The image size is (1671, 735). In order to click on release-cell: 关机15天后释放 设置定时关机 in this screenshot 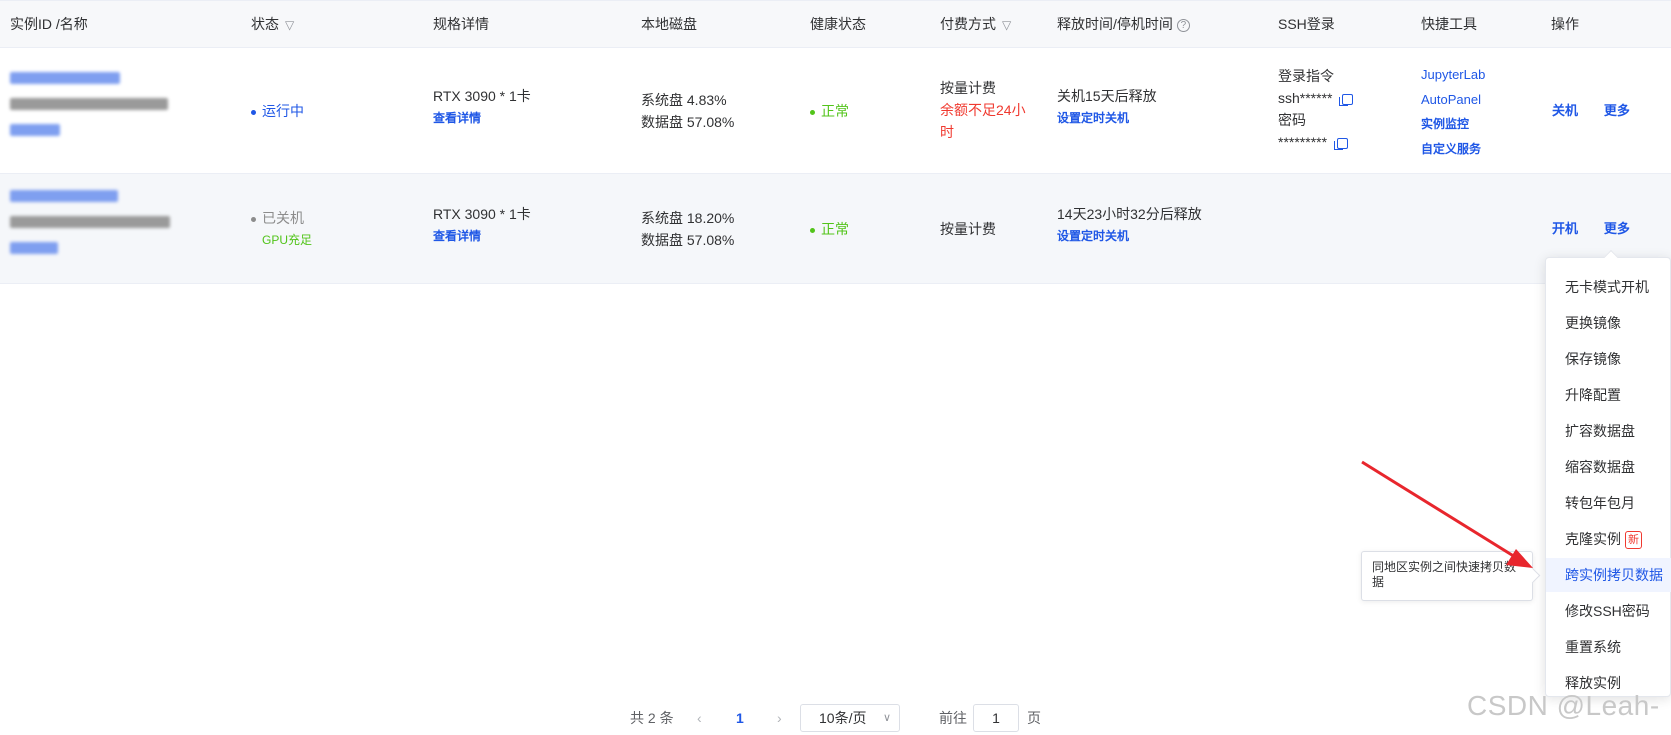, I will do `click(1107, 107)`.